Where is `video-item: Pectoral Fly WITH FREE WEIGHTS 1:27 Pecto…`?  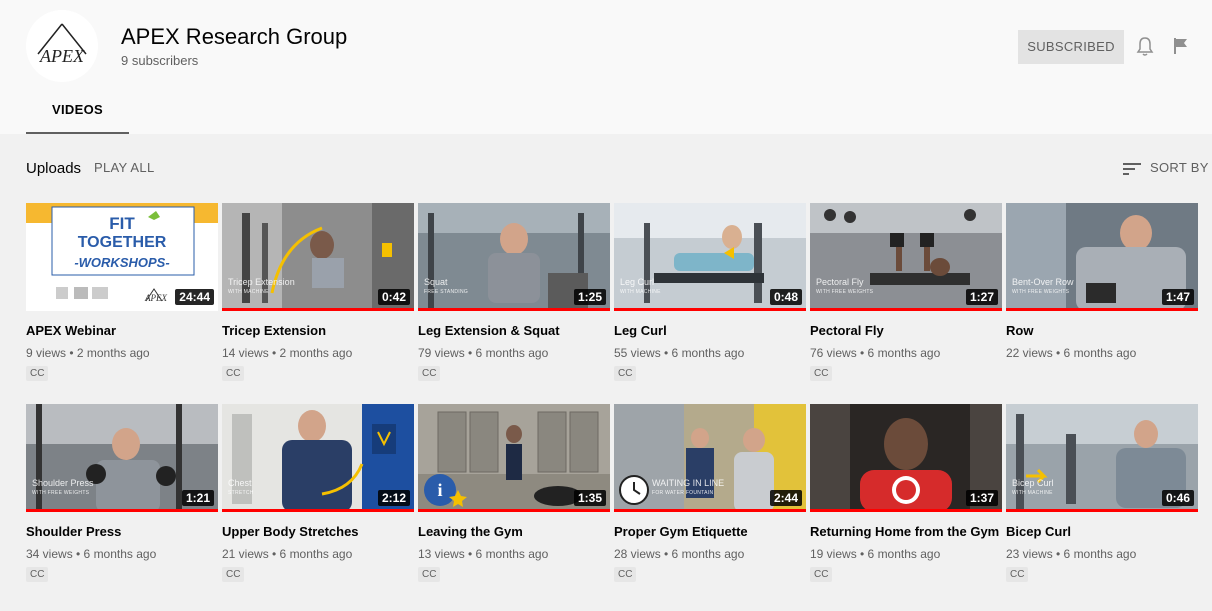
video-item: Pectoral Fly WITH FREE WEIGHTS 1:27 Pecto… is located at coordinates (906, 292).